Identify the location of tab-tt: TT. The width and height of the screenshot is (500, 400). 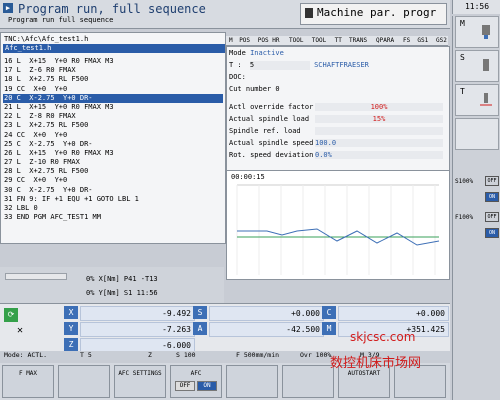
(338, 40).